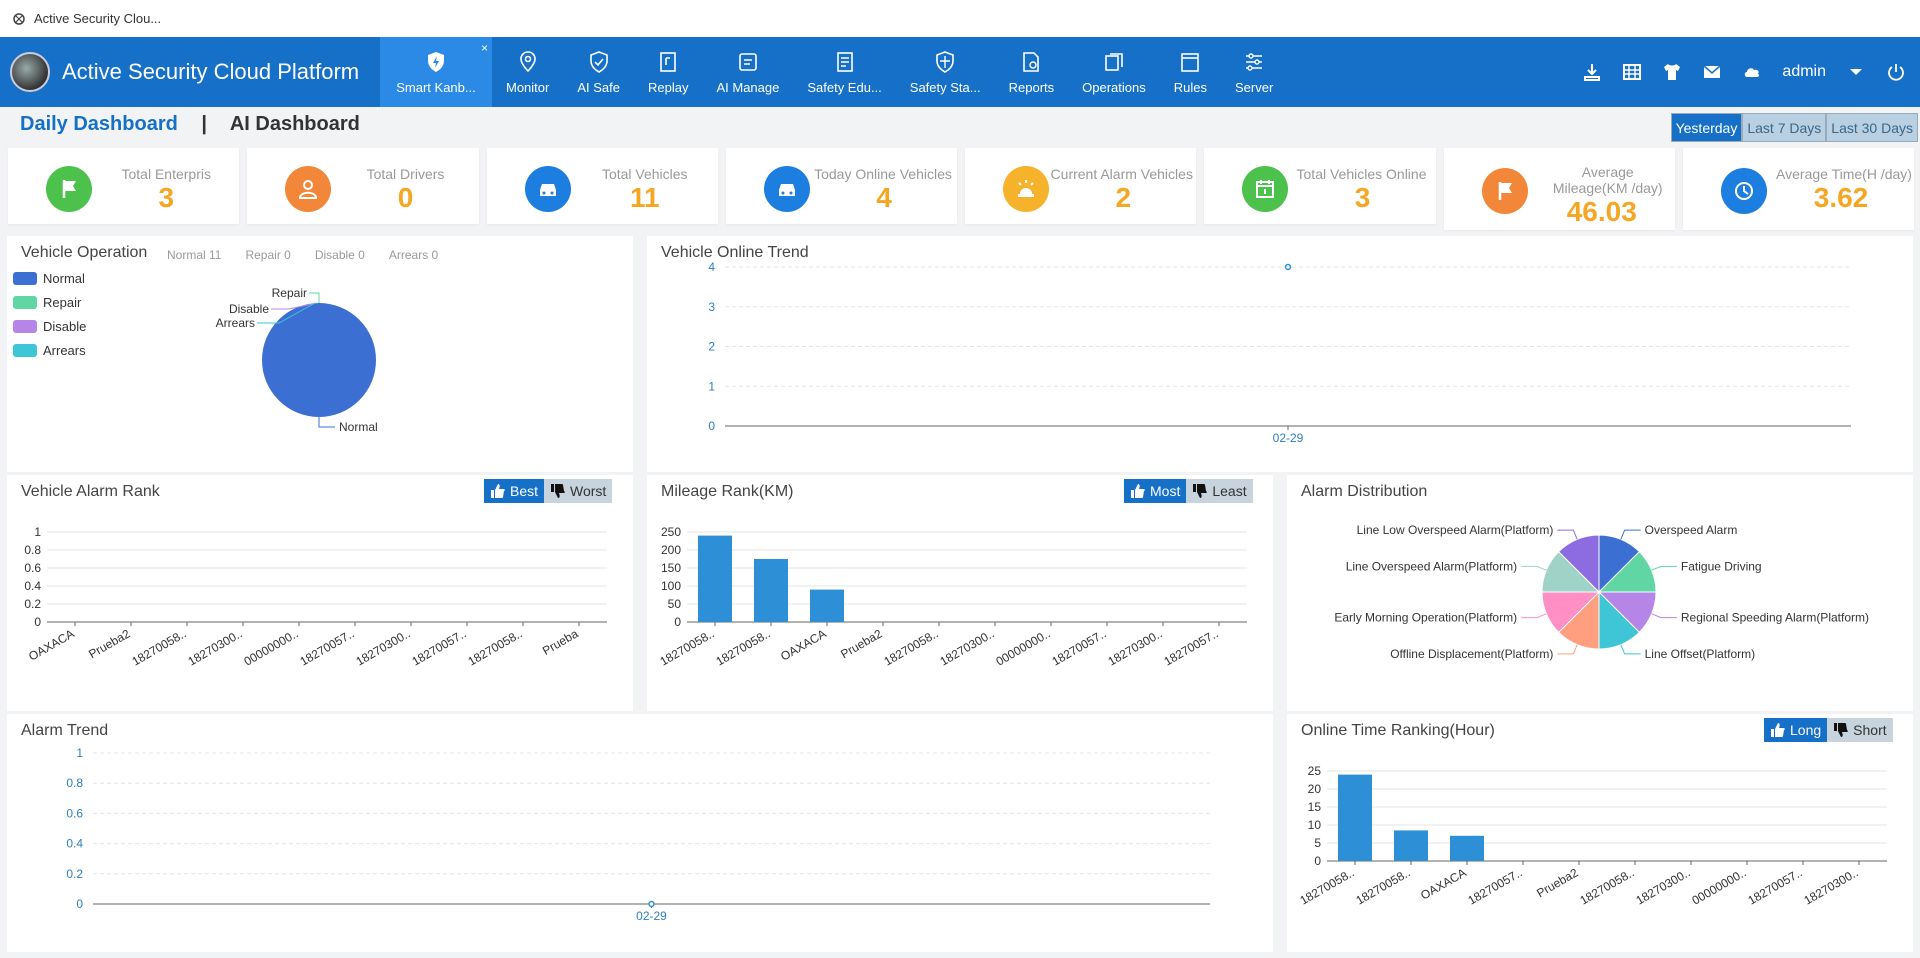 This screenshot has height=958, width=1920. What do you see at coordinates (99, 124) in the screenshot?
I see `tab-daily-dashboard: Daily Dashboard` at bounding box center [99, 124].